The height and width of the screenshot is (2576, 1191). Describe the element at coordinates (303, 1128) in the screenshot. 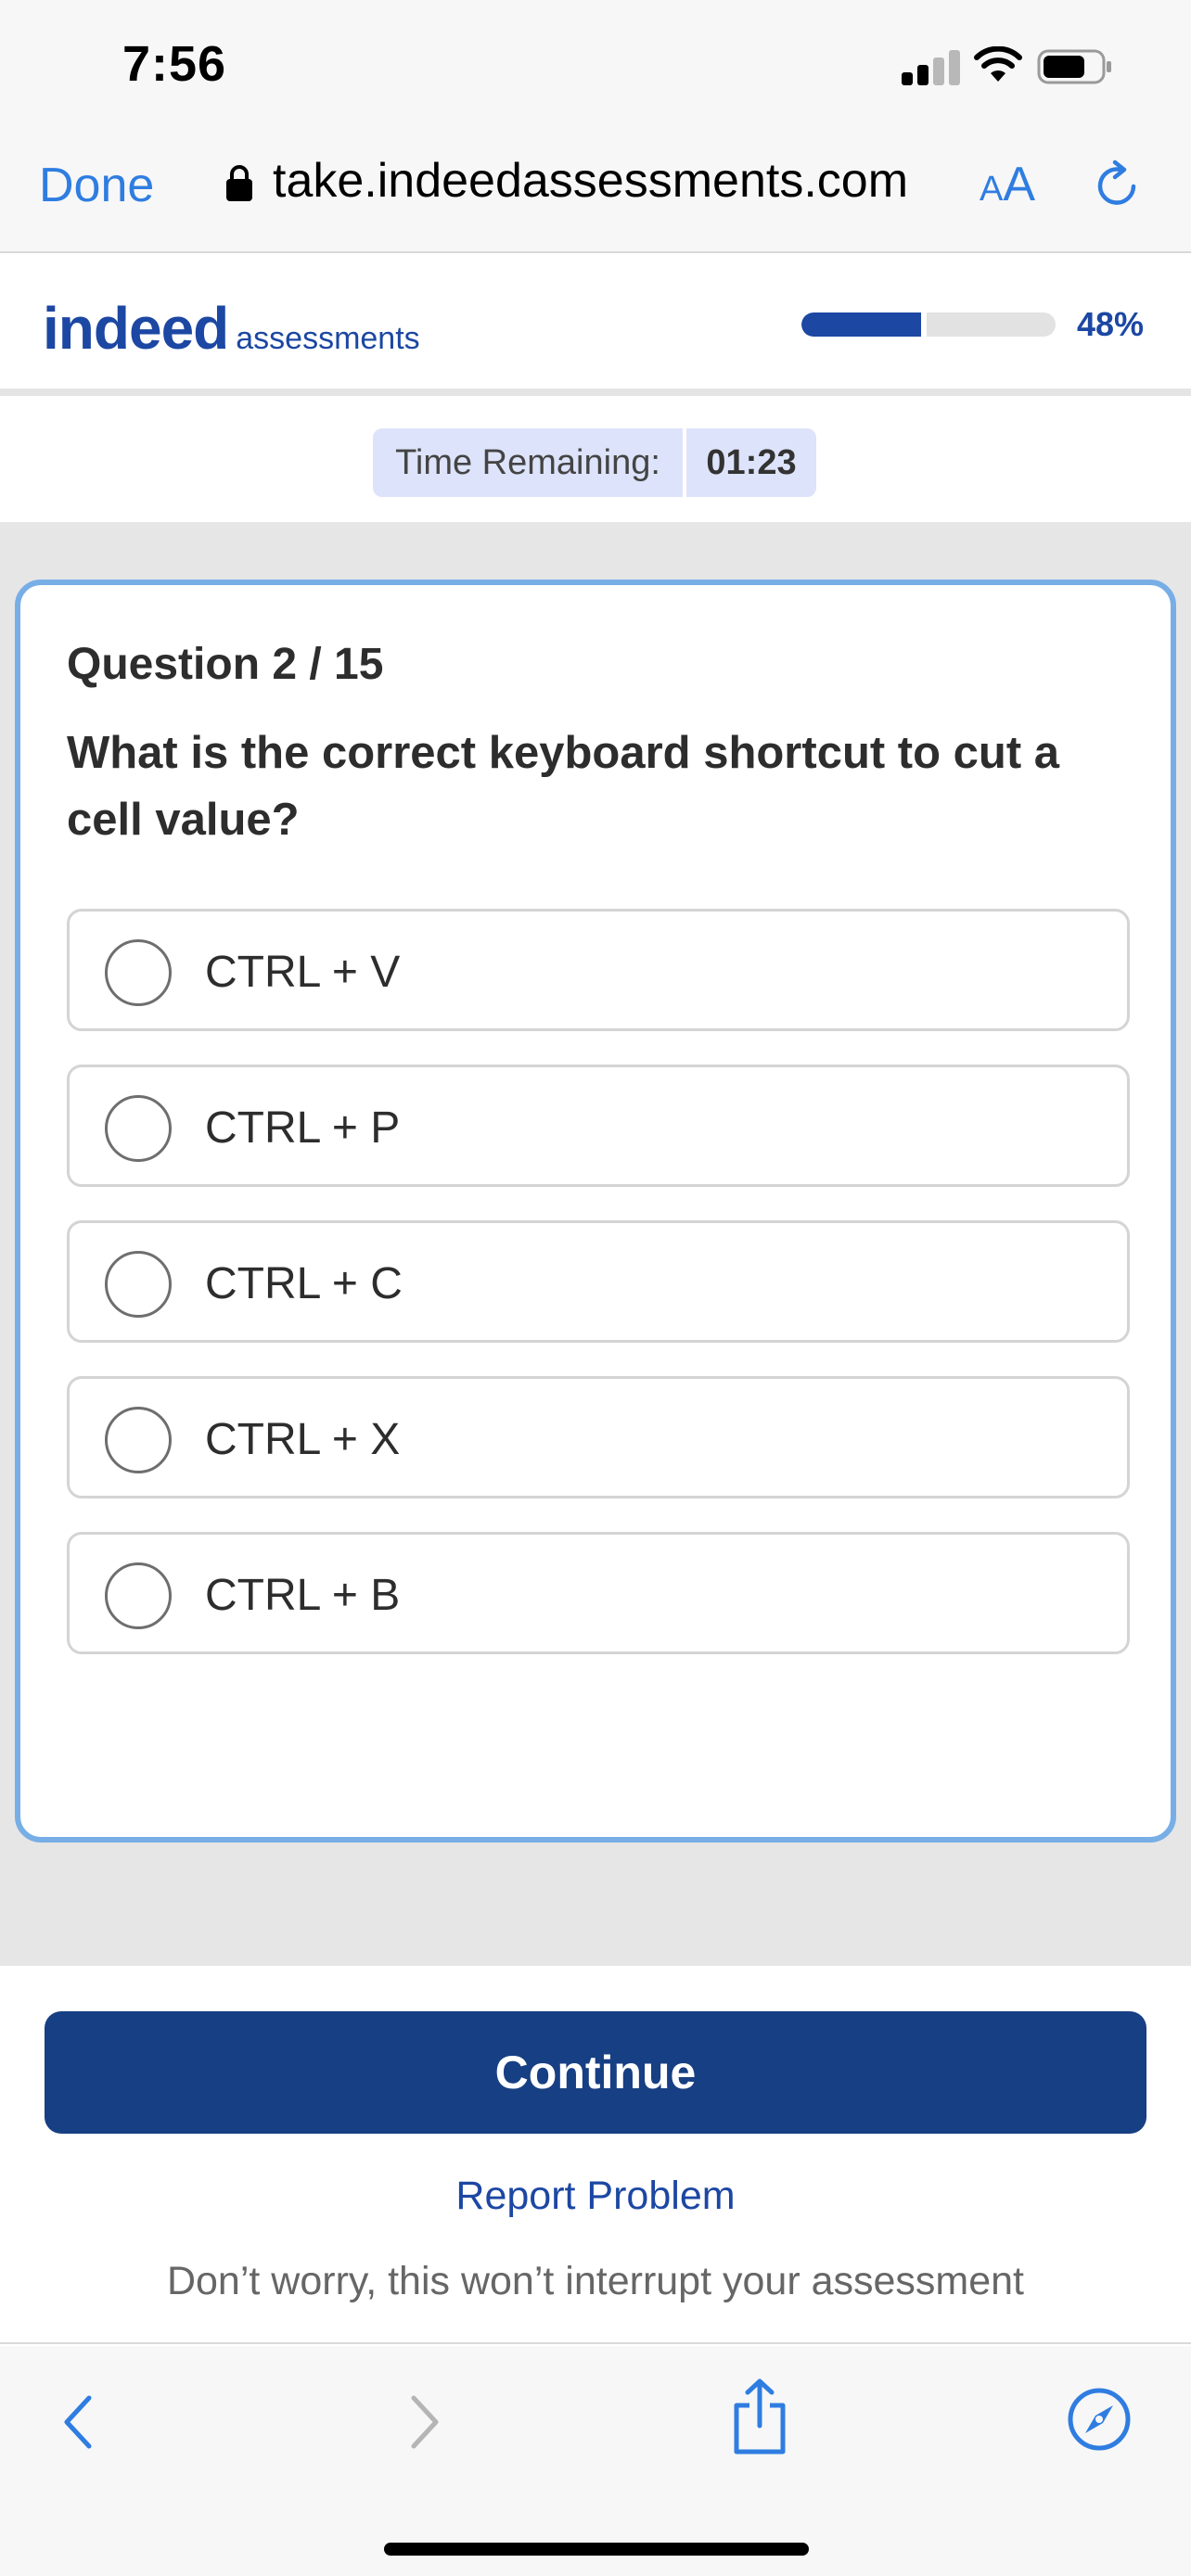

I see `answer-option-label: CTRL + P` at that location.